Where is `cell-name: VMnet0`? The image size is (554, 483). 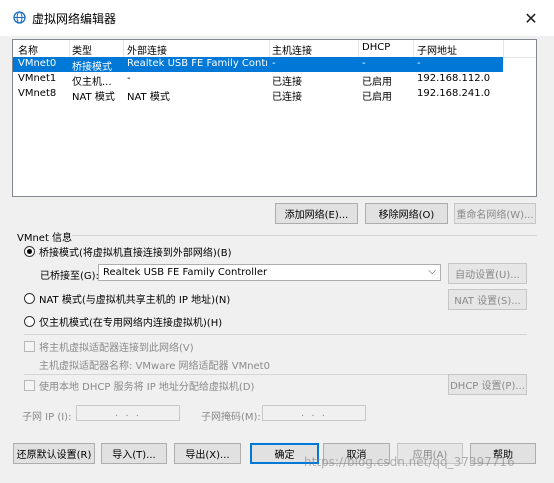
cell-name: VMnet0 is located at coordinates (37, 63).